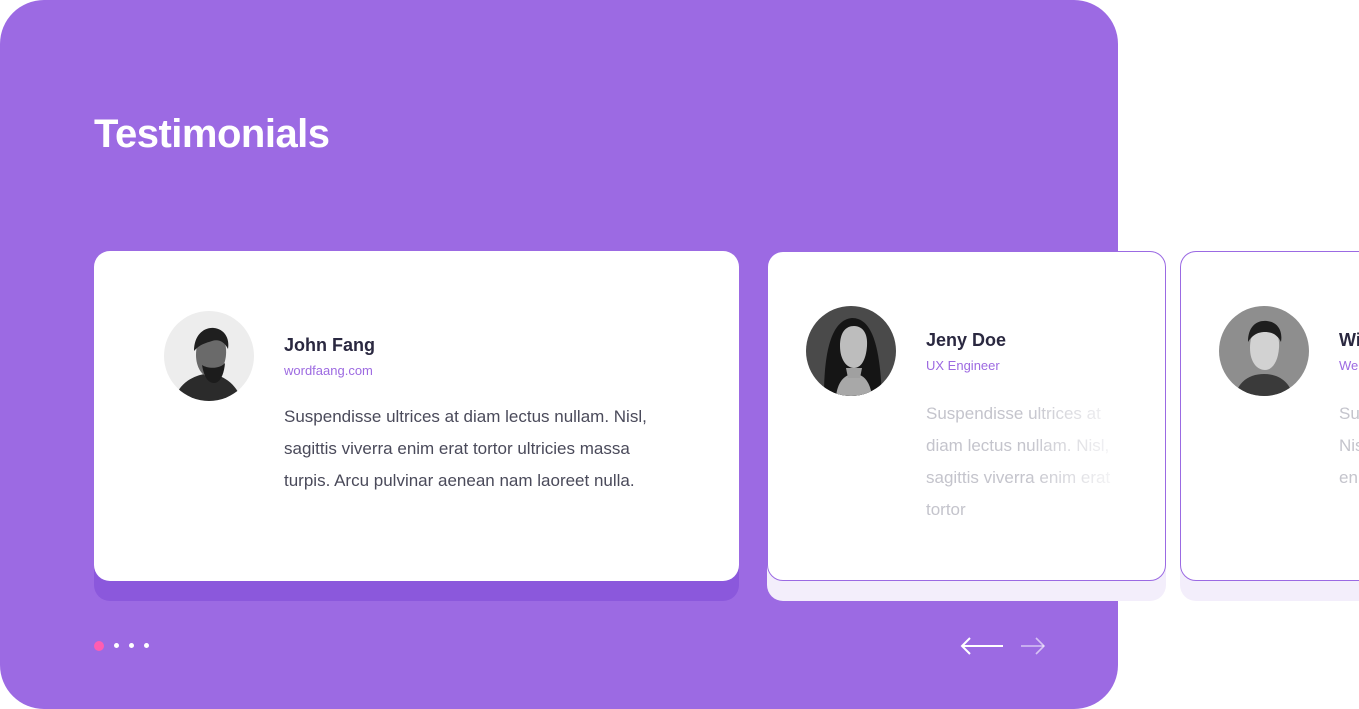 This screenshot has height=709, width=1359. I want to click on testimonial-quote: Su at Nis en, so click(1349, 445).